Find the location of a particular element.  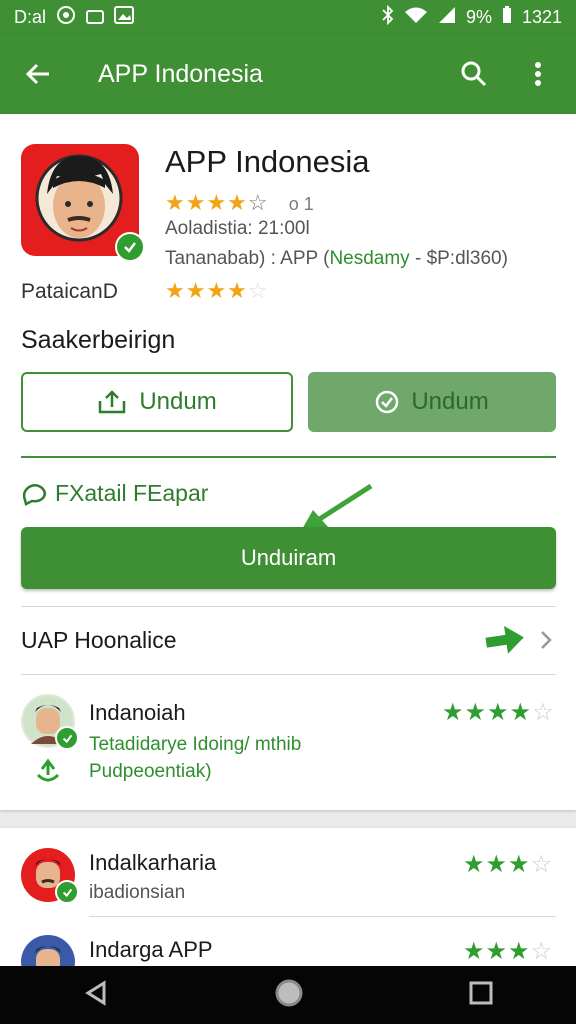

nav-recents-button is located at coordinates (481, 995).